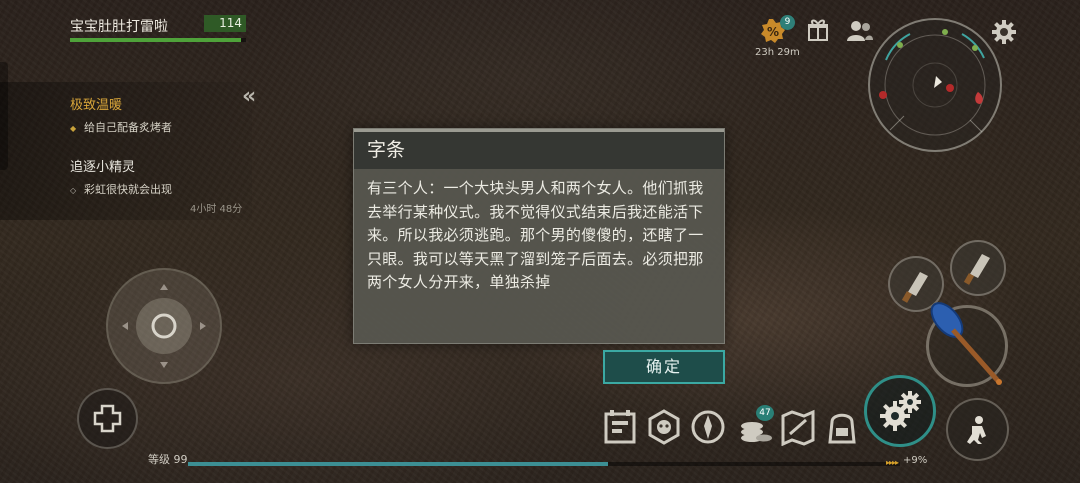 Image resolution: width=1080 pixels, height=483 pixels. I want to click on level-label: 等级 99, so click(168, 459).